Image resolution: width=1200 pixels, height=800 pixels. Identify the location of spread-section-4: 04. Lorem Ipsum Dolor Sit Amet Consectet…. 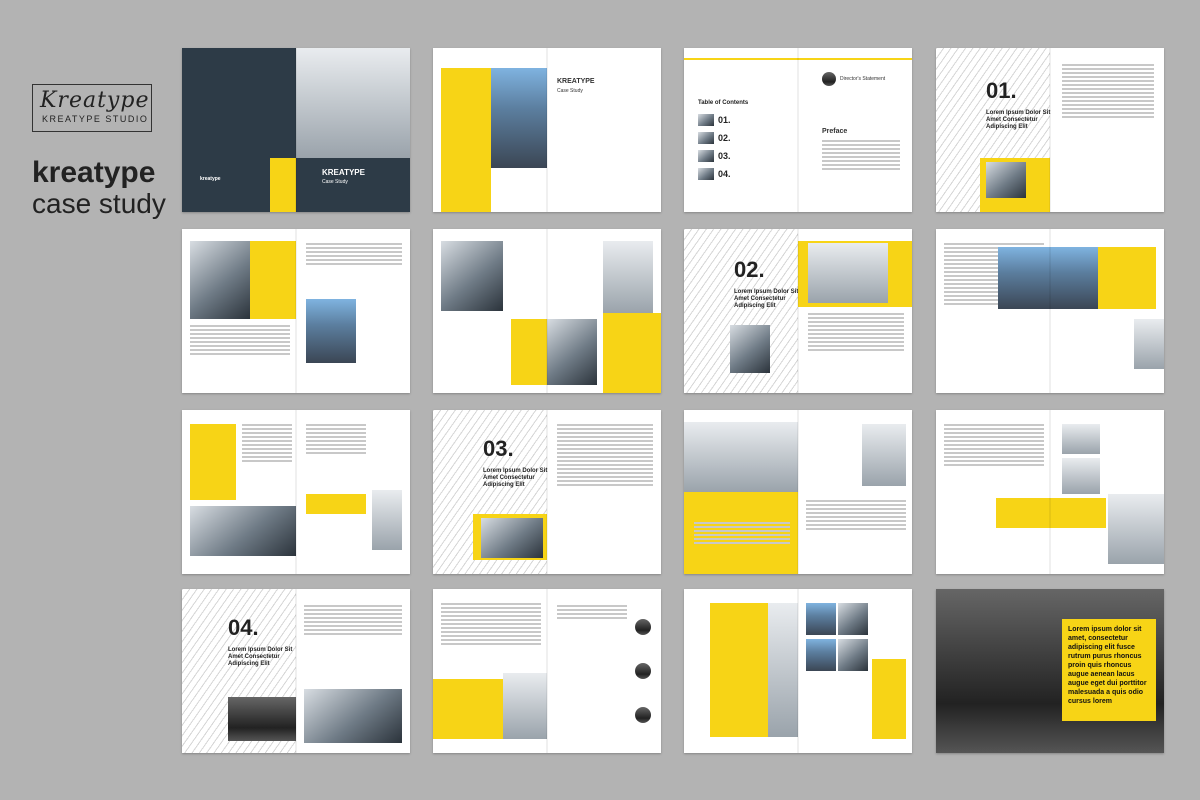
(296, 671).